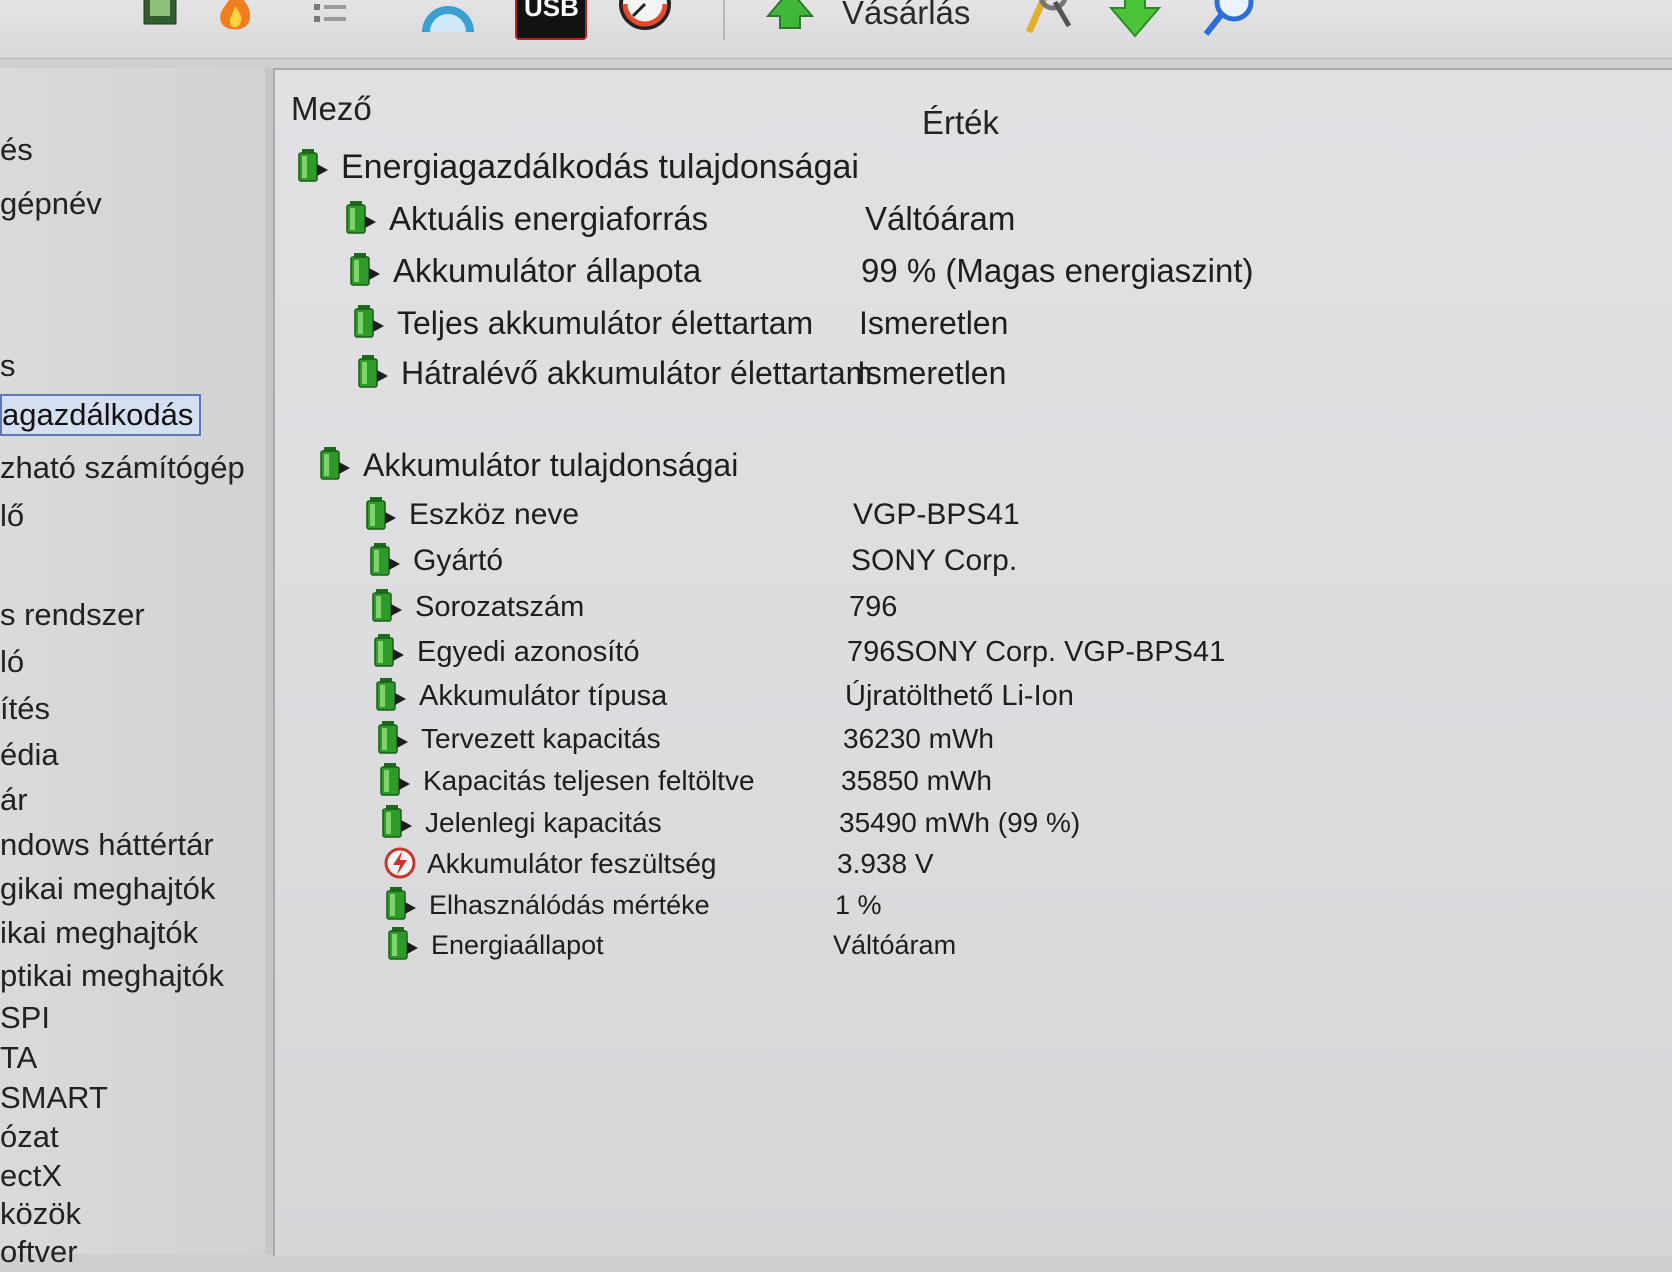 Image resolution: width=1672 pixels, height=1272 pixels. I want to click on field-value: Újratölthető Li-Ion, so click(959, 696).